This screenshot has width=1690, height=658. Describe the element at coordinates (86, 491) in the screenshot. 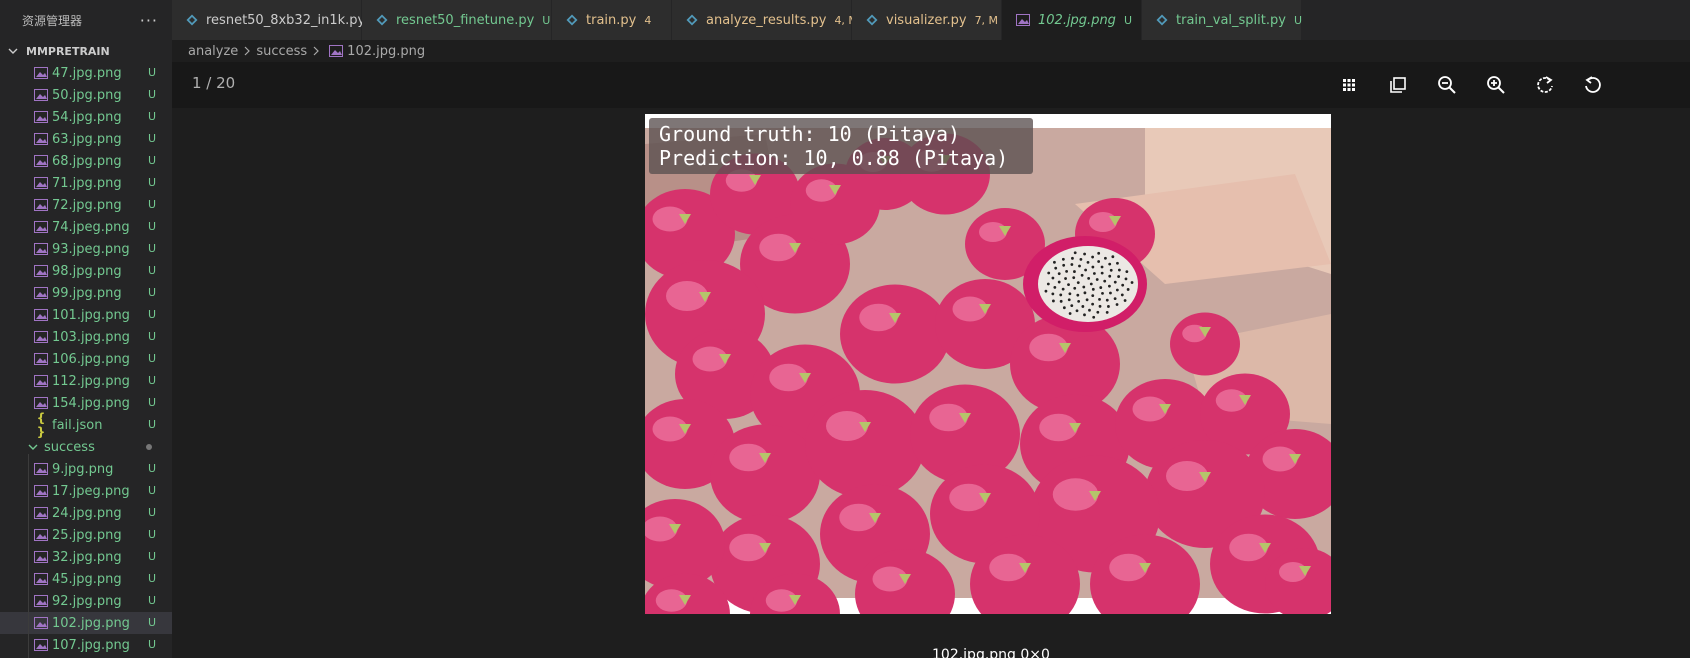

I see `file-item: 17.jpeg.png U` at that location.